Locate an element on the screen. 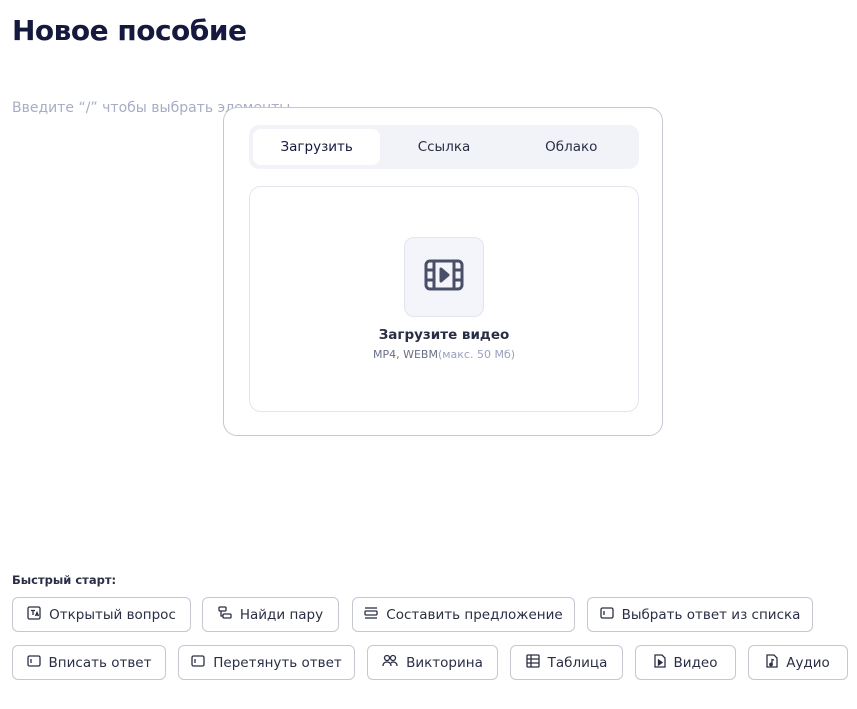 Image resolution: width=857 pixels, height=709 pixels. chip-label: Видео is located at coordinates (695, 662).